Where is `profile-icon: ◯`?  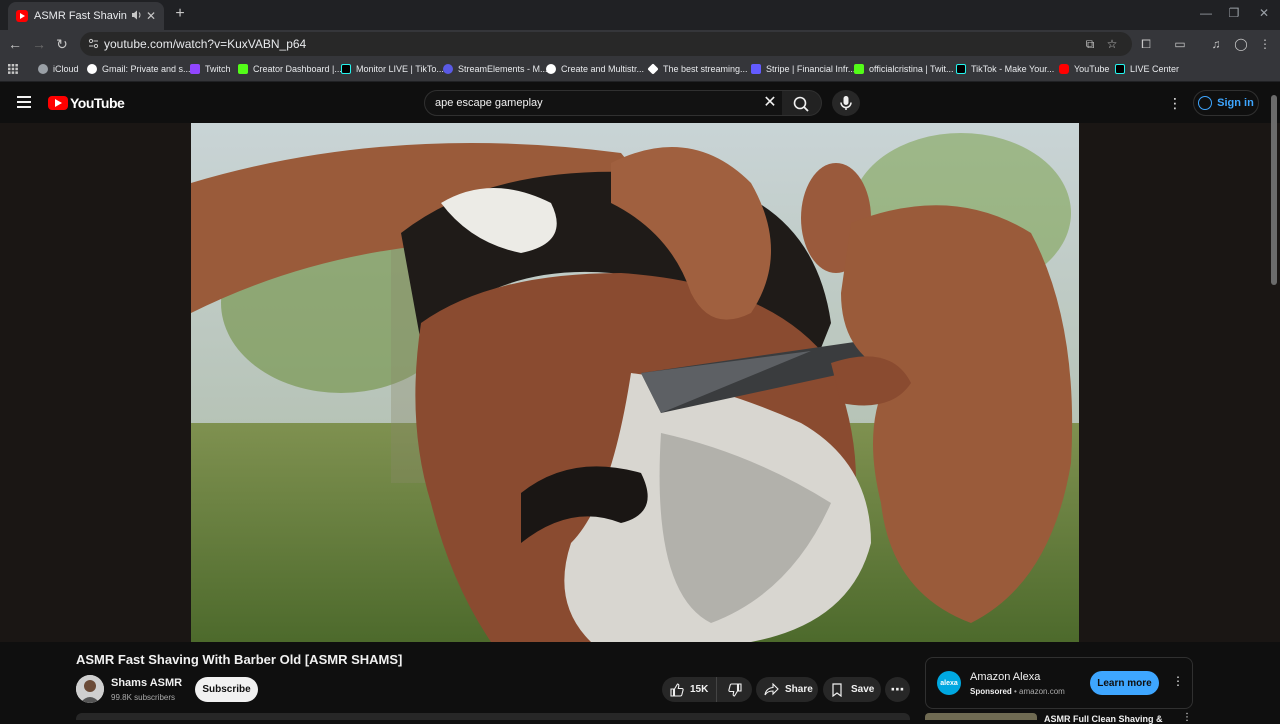
profile-icon: ◯ is located at coordinates (1241, 44).